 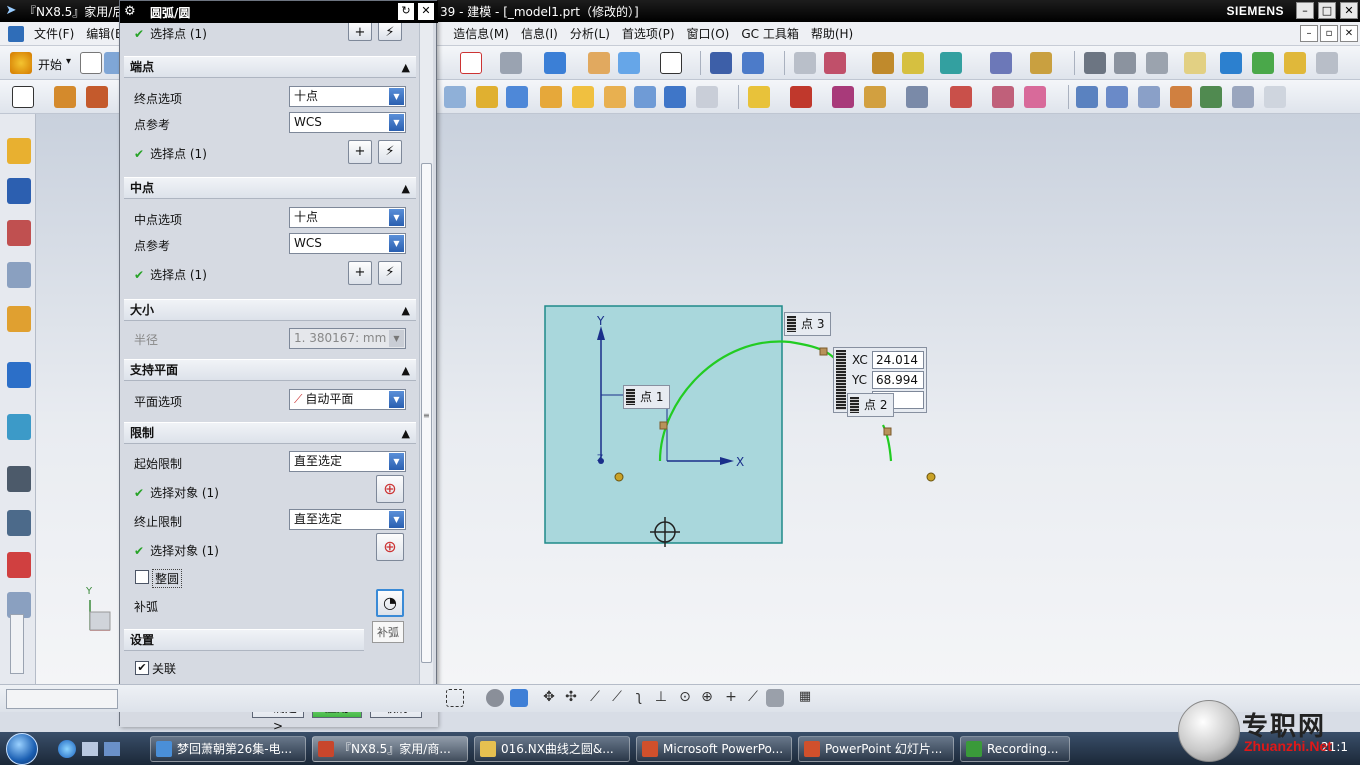 I want to click on point-dialog-button: +, so click(x=360, y=32).